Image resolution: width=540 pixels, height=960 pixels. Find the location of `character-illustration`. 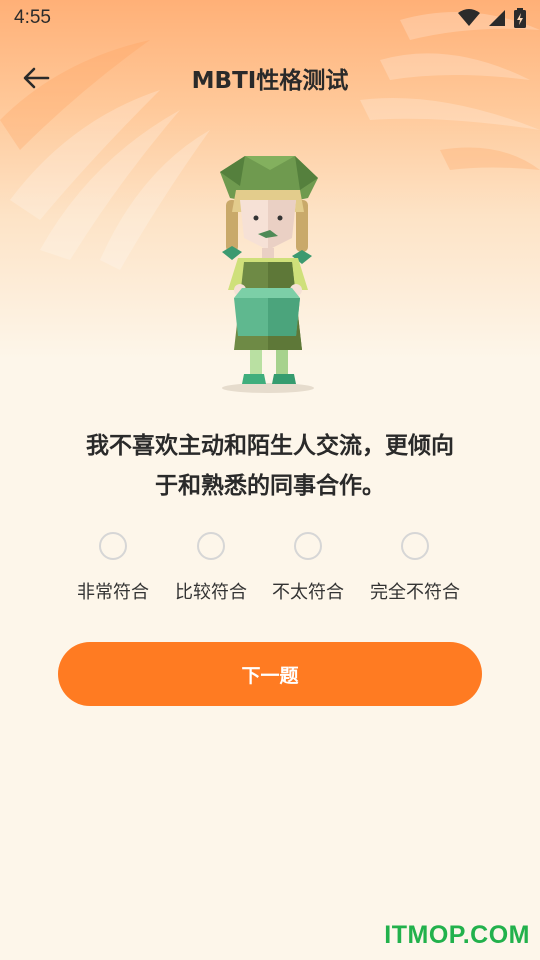

character-illustration is located at coordinates (270, 275).